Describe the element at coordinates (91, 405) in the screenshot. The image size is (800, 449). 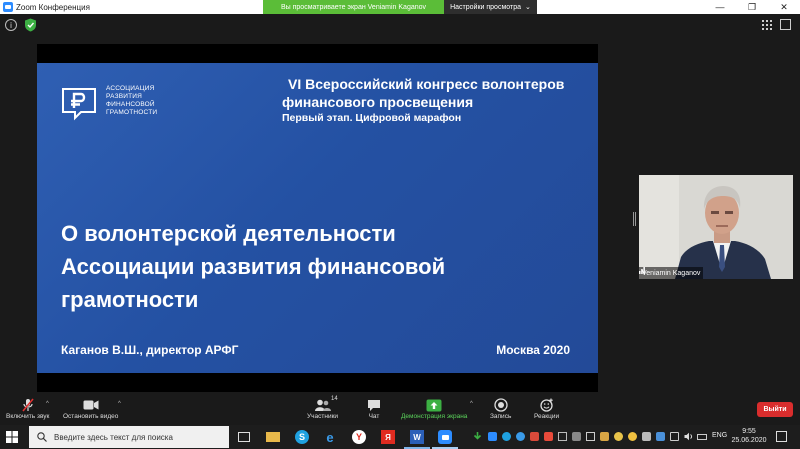
I see `camera-icon` at that location.